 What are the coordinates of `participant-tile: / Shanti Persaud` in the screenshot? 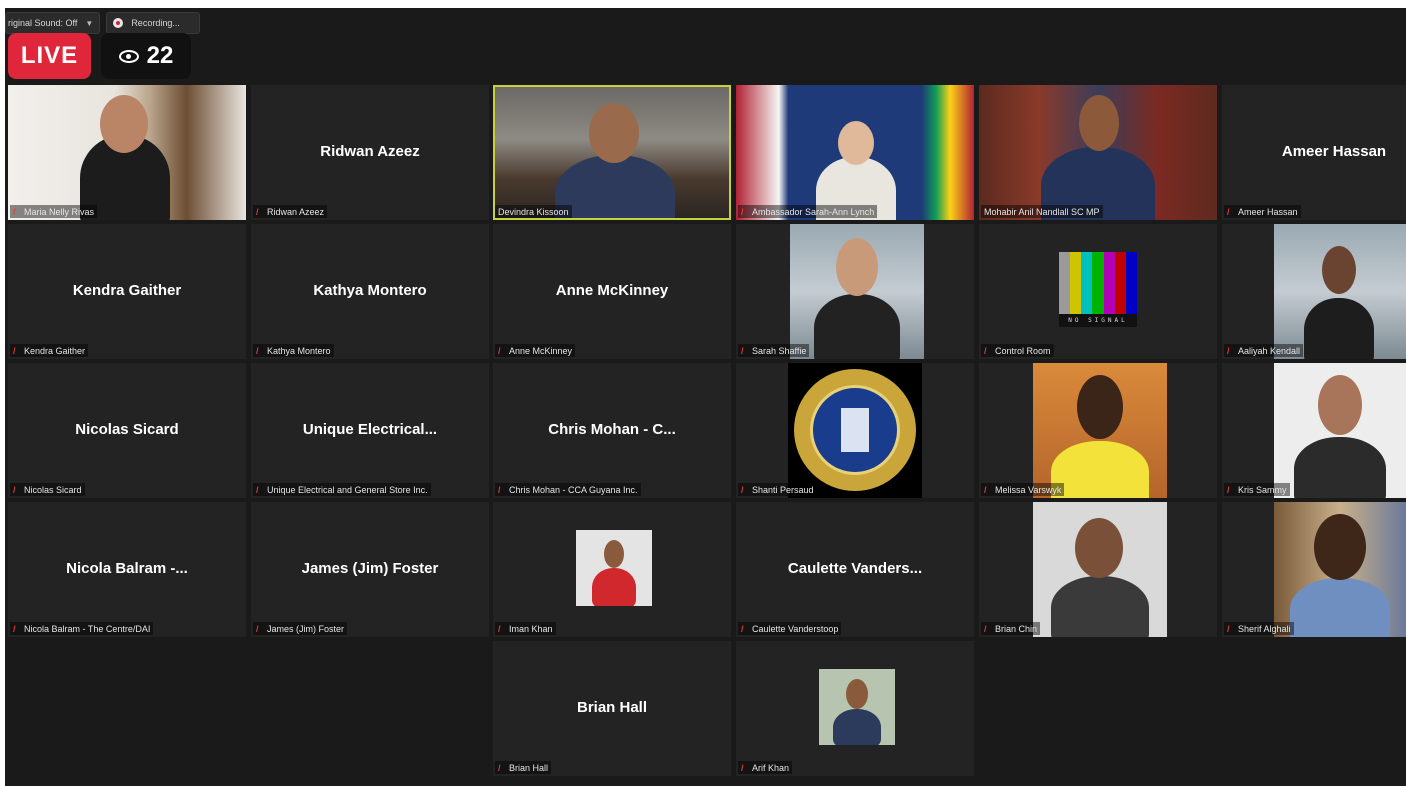 It's located at (855, 430).